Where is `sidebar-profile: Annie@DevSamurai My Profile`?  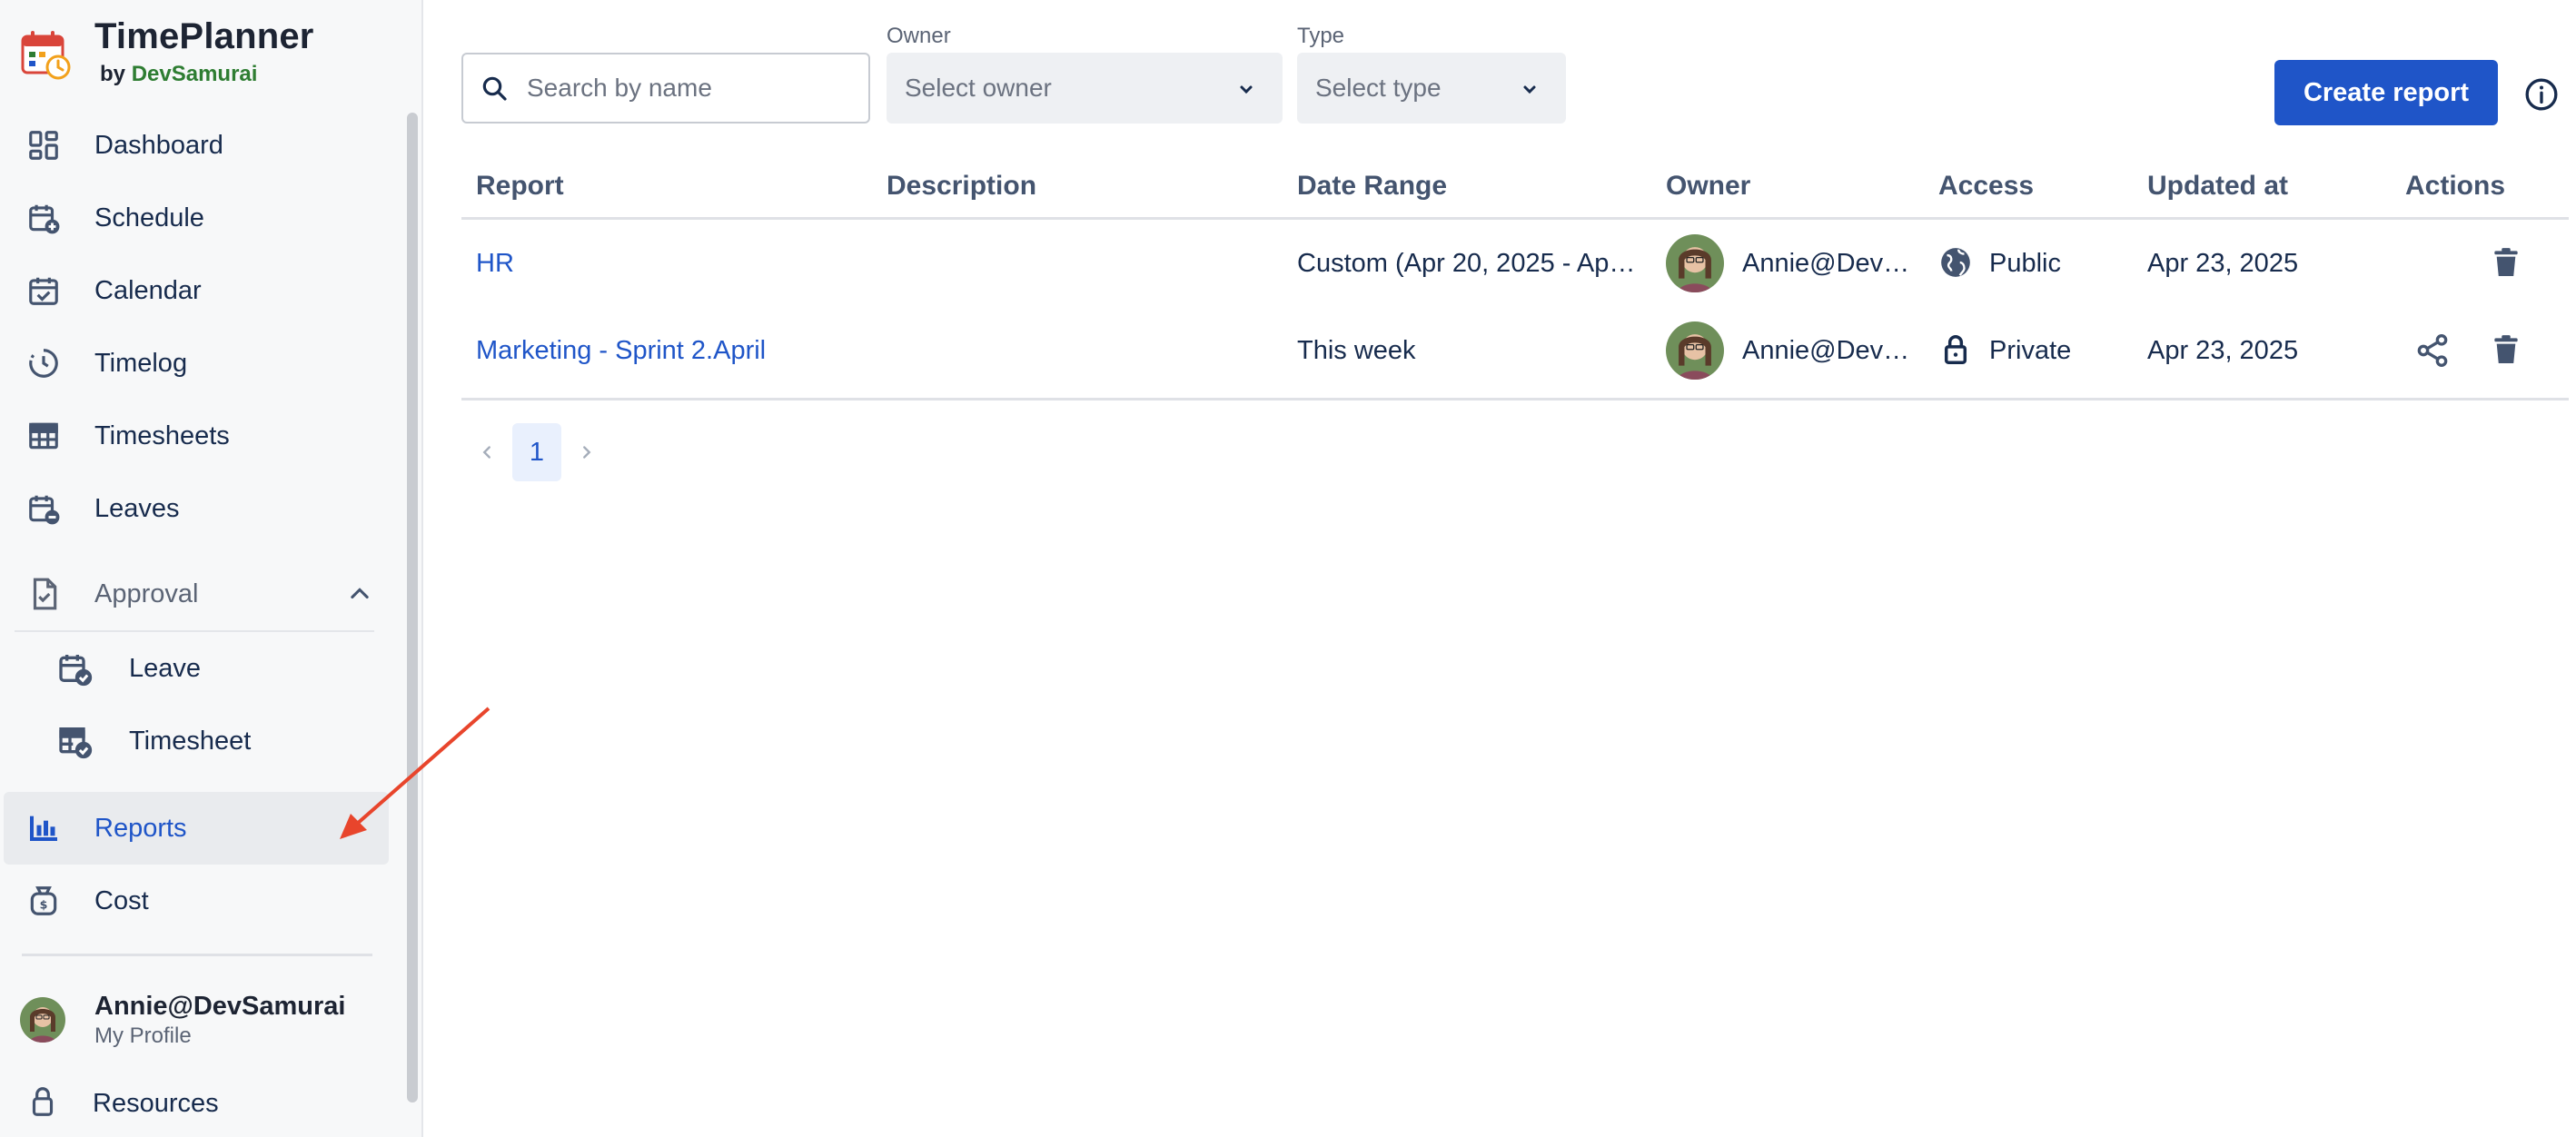 sidebar-profile: Annie@DevSamurai My Profile is located at coordinates (182, 1020).